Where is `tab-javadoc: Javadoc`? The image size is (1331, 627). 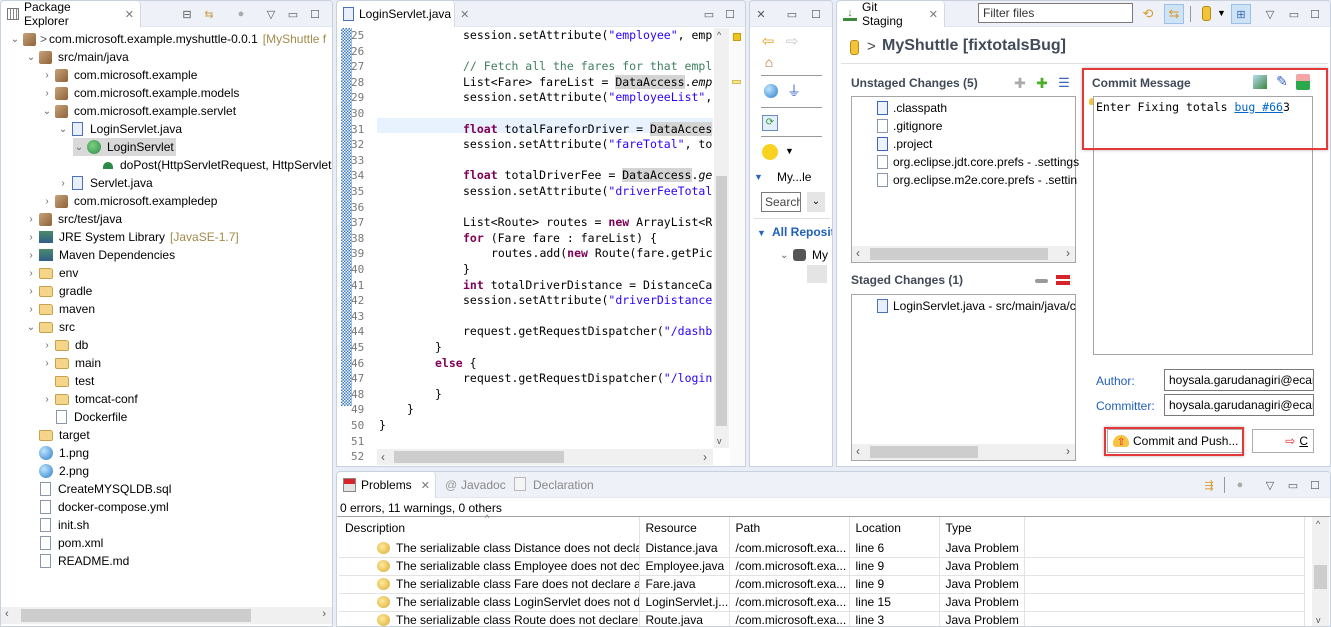
tab-javadoc: Javadoc is located at coordinates (483, 485).